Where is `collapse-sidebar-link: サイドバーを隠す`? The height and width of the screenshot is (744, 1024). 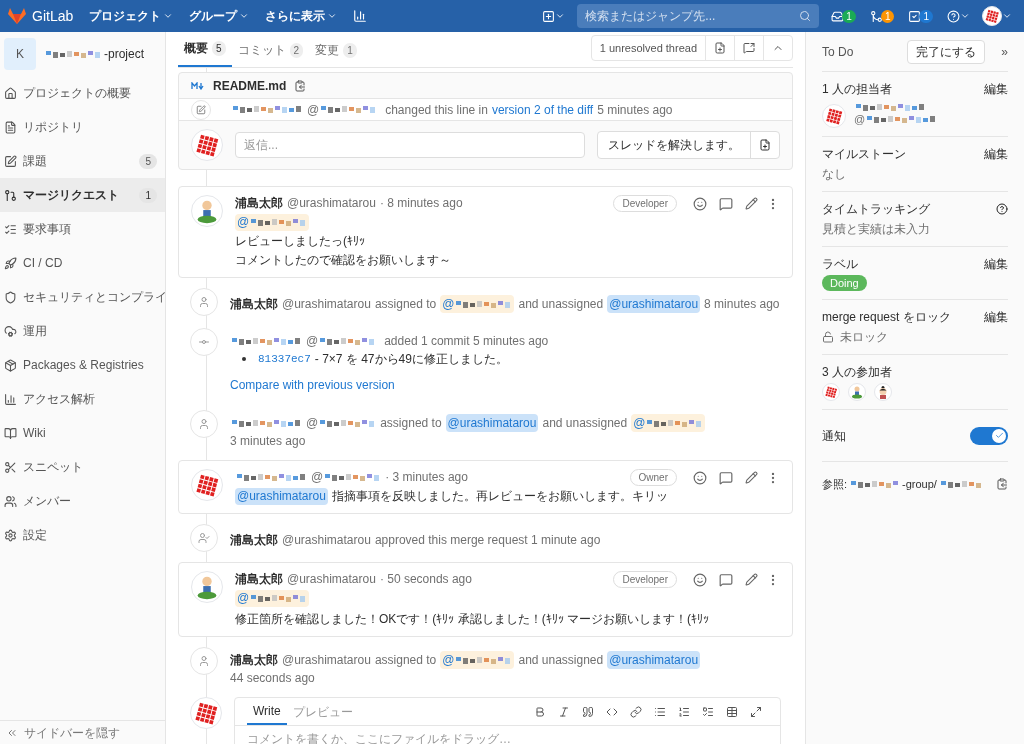
collapse-sidebar-link: サイドバーを隠す is located at coordinates (72, 732).